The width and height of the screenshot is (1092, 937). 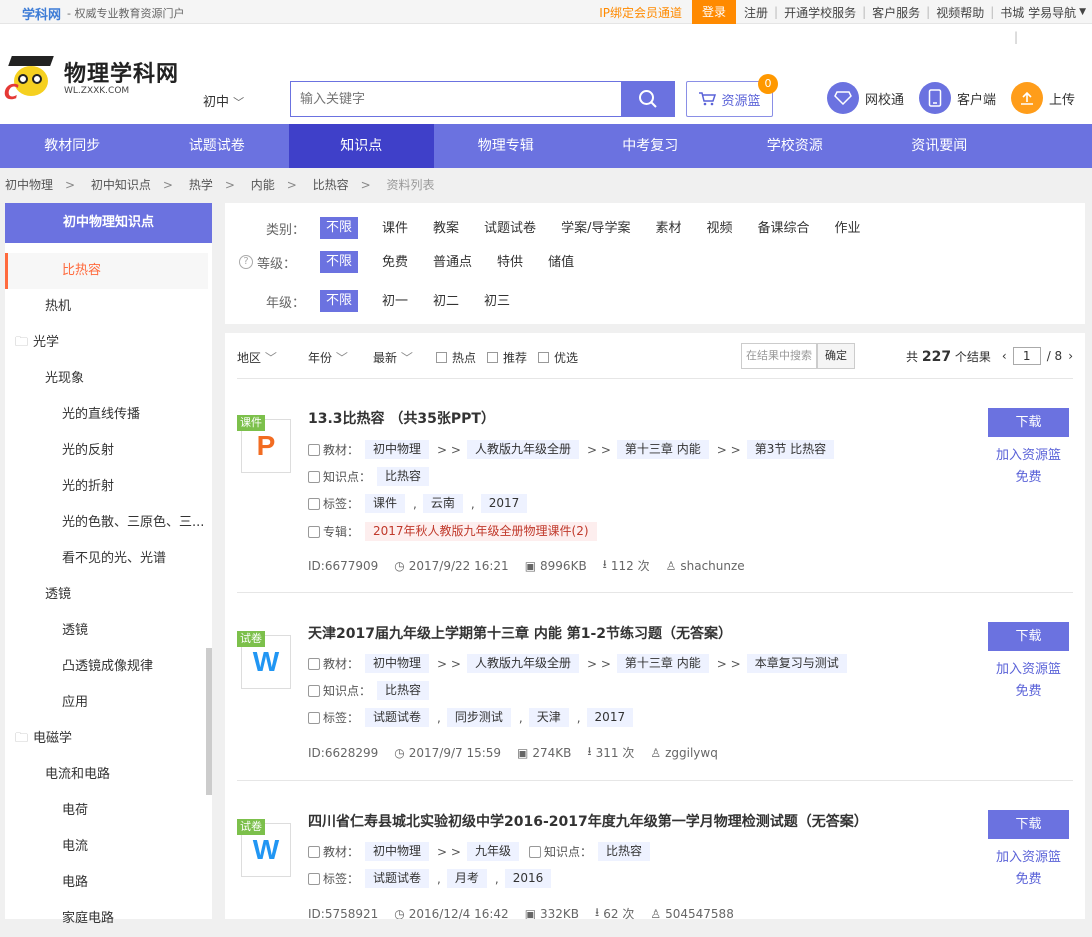 What do you see at coordinates (558, 357) in the screenshot?
I see `premium-checkbox: 优选` at bounding box center [558, 357].